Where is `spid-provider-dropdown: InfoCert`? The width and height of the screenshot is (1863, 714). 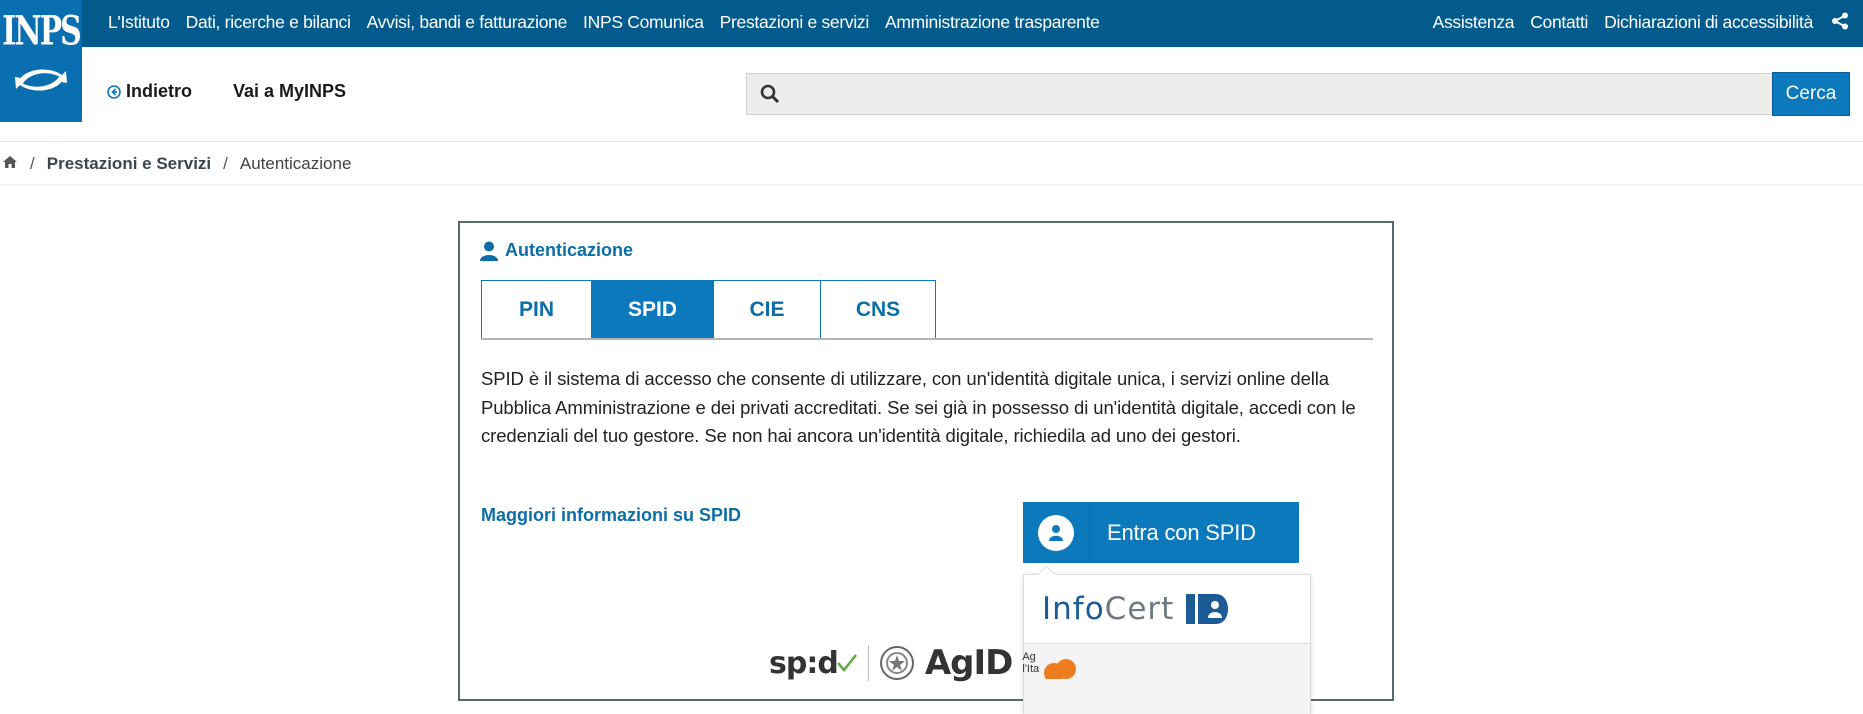 spid-provider-dropdown: InfoCert is located at coordinates (1167, 644).